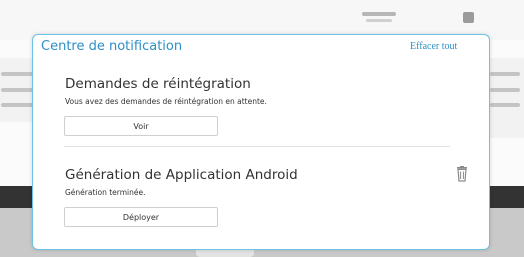 This screenshot has width=524, height=257. Describe the element at coordinates (112, 46) in the screenshot. I see `panel-title: Centre de notification` at that location.